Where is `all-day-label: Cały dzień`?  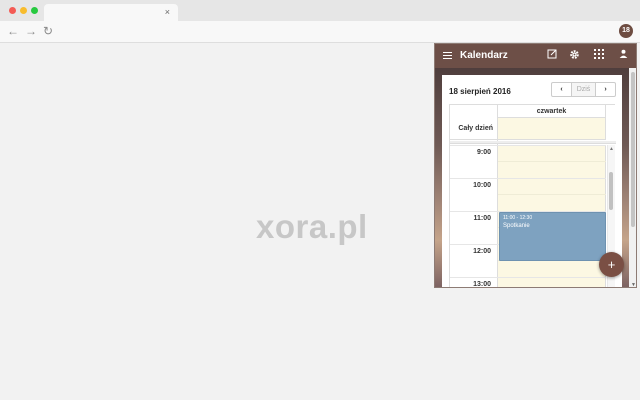 all-day-label: Cały dzień is located at coordinates (474, 129).